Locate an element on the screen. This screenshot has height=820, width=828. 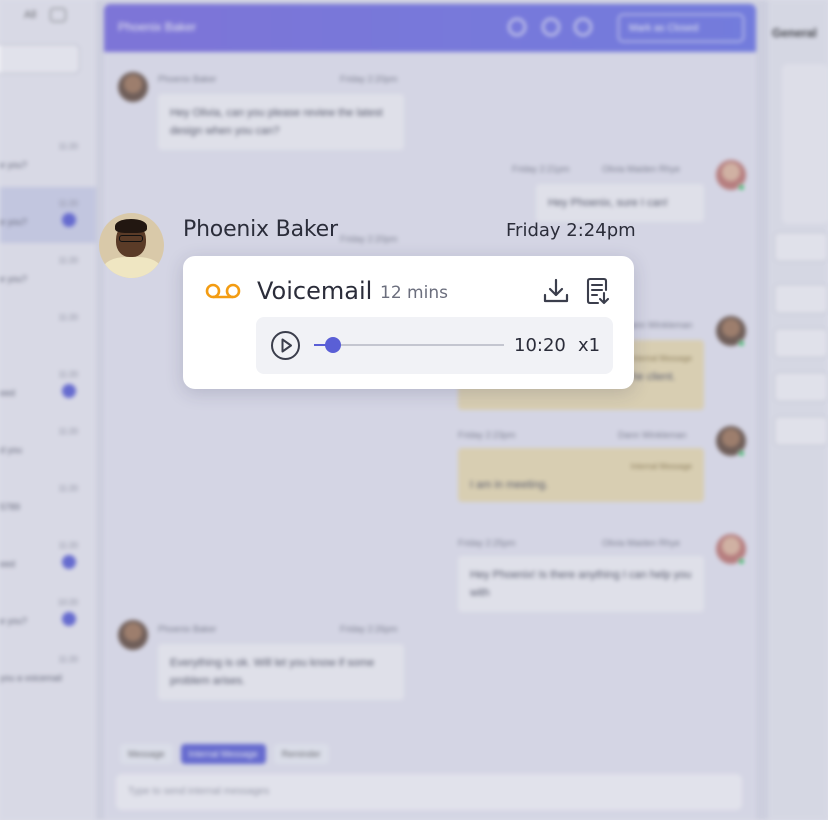
message-sender: Phoenix Baker is located at coordinates (187, 629).